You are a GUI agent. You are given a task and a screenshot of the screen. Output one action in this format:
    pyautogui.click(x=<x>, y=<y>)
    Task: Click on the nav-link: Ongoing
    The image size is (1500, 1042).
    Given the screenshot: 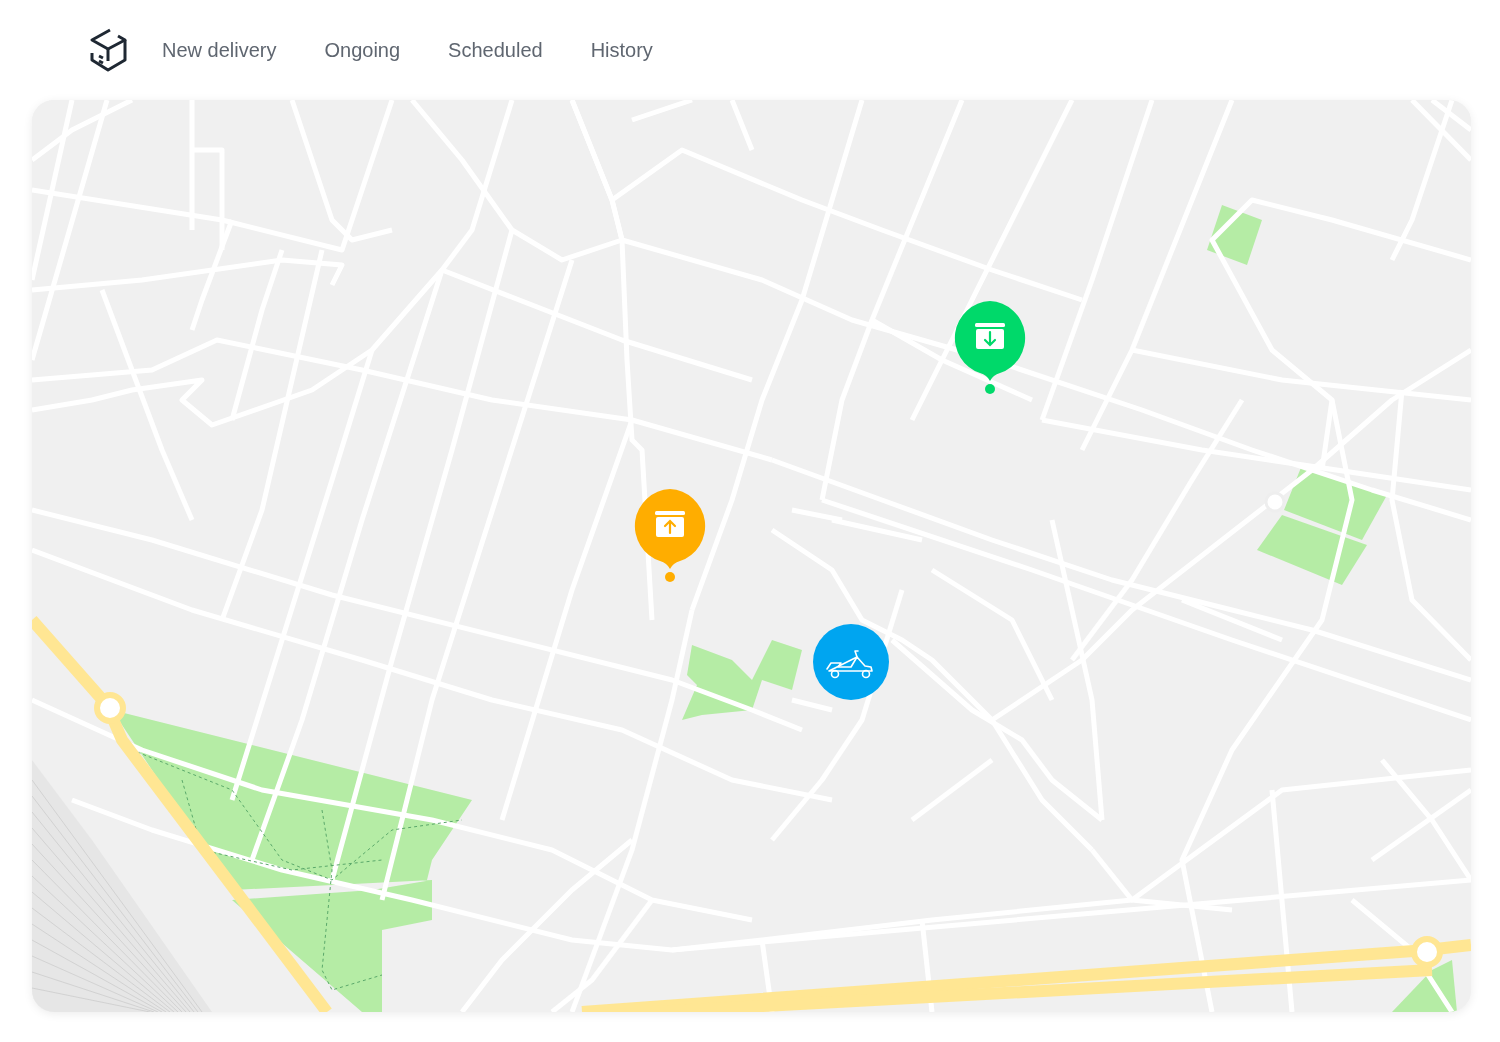 What is the action you would take?
    pyautogui.click(x=362, y=50)
    